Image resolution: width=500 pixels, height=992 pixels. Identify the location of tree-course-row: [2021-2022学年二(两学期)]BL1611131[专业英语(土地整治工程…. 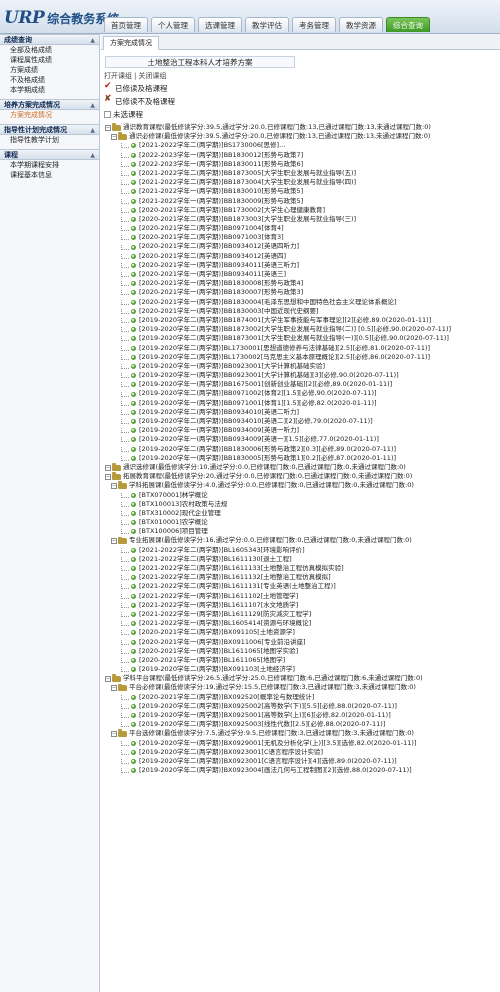
(300, 586).